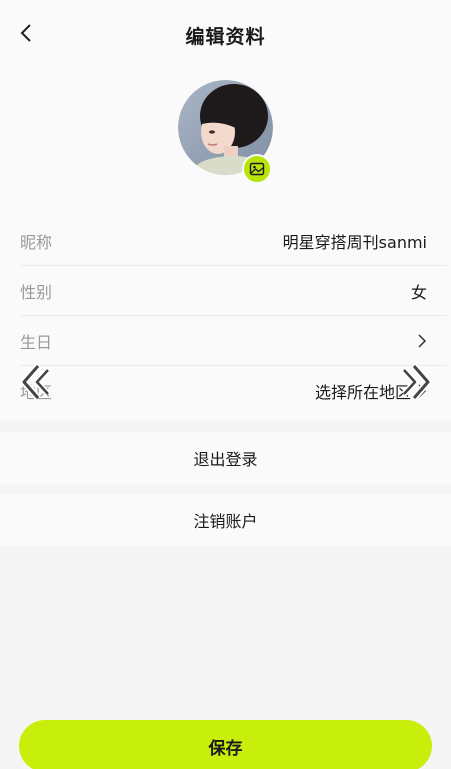 The image size is (451, 769). Describe the element at coordinates (225, 520) in the screenshot. I see `delete-account-button: 注销账户` at that location.